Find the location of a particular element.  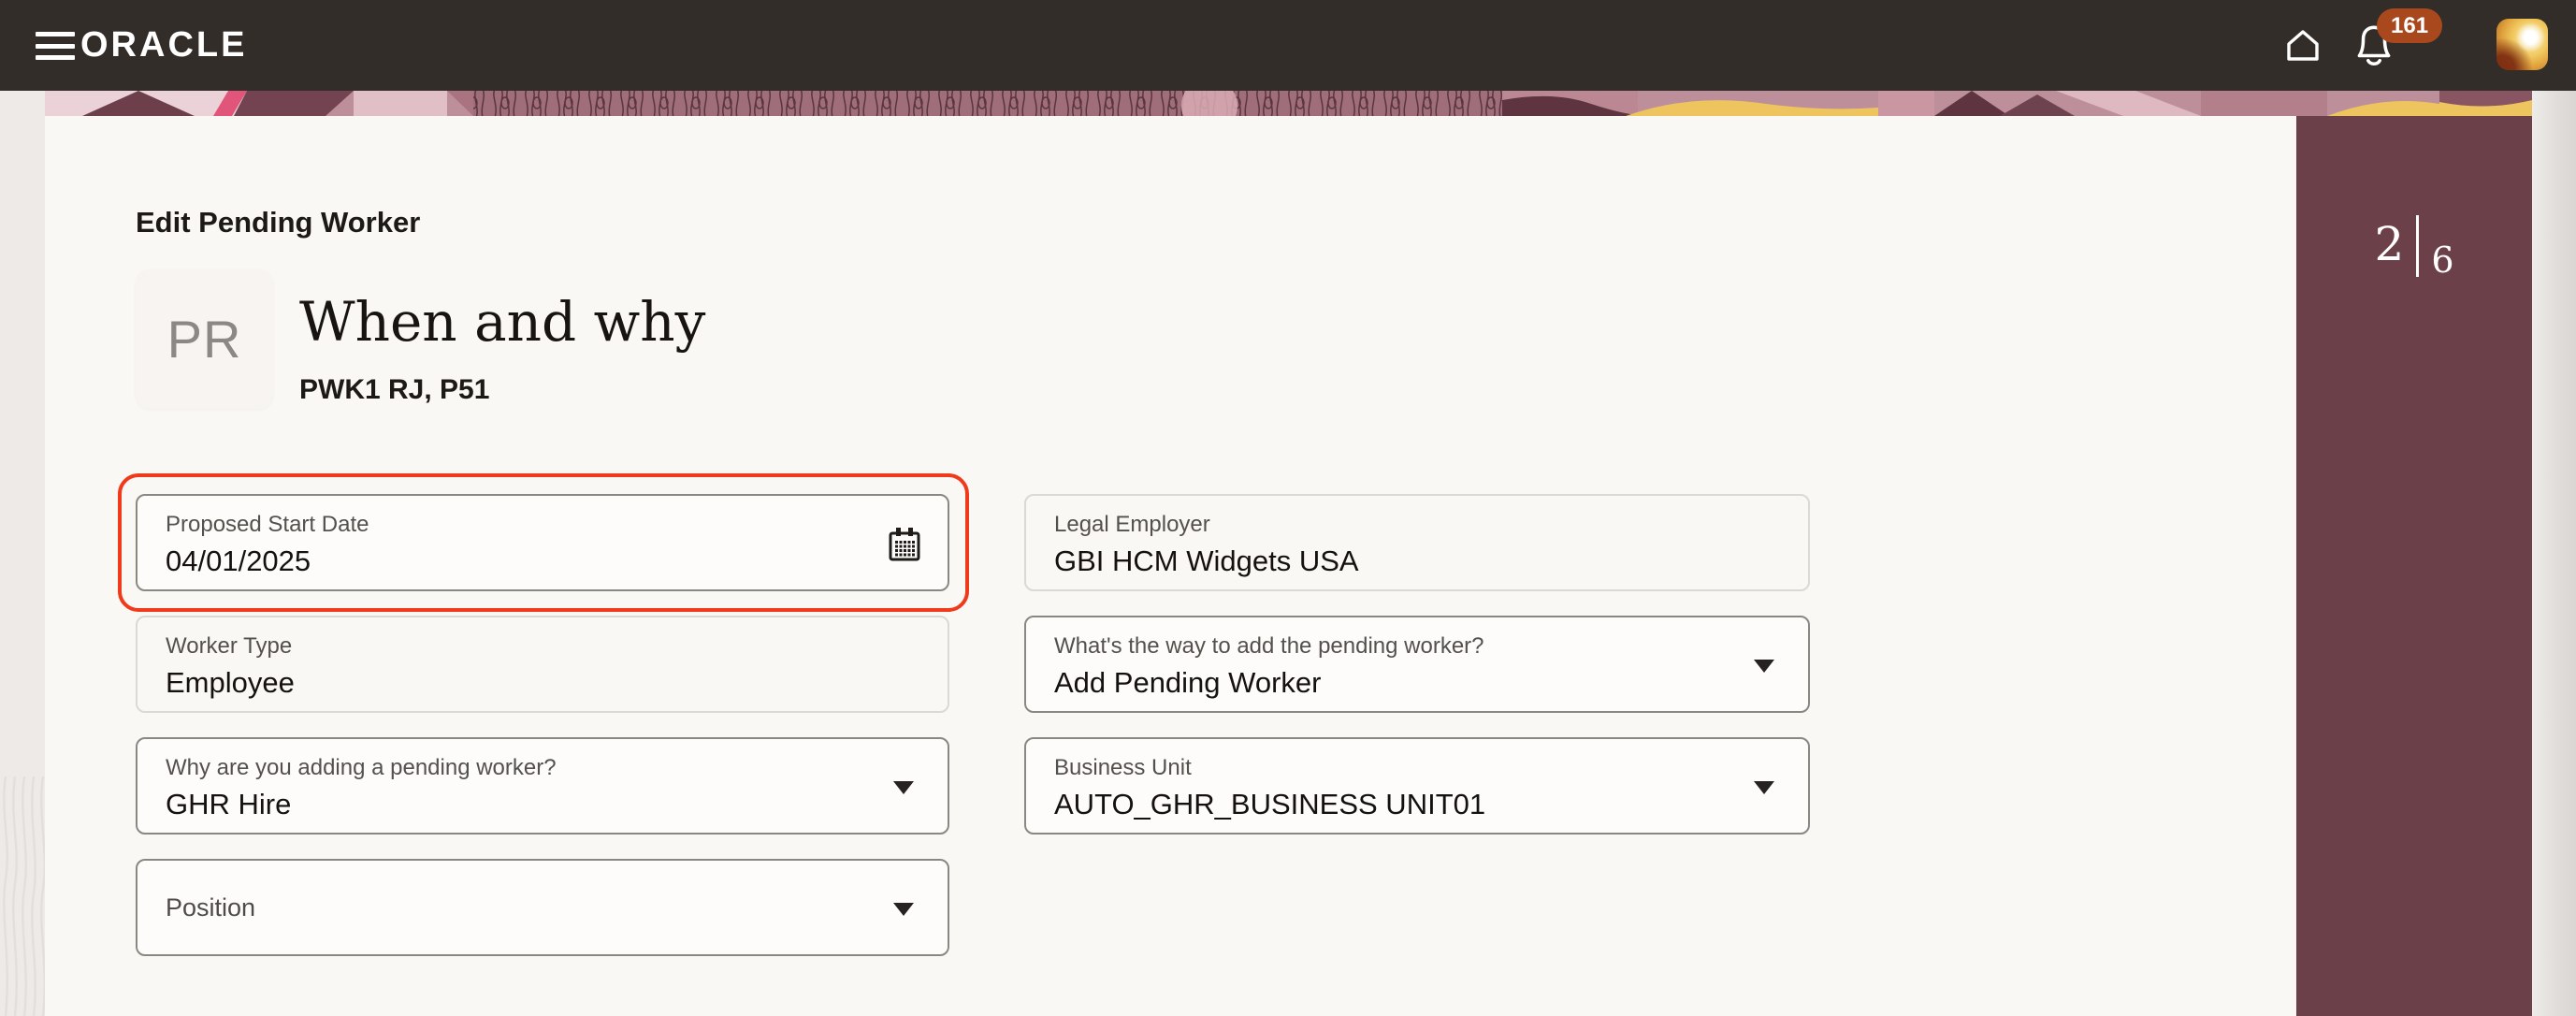

field-value: 04/01/2025 is located at coordinates (238, 560).